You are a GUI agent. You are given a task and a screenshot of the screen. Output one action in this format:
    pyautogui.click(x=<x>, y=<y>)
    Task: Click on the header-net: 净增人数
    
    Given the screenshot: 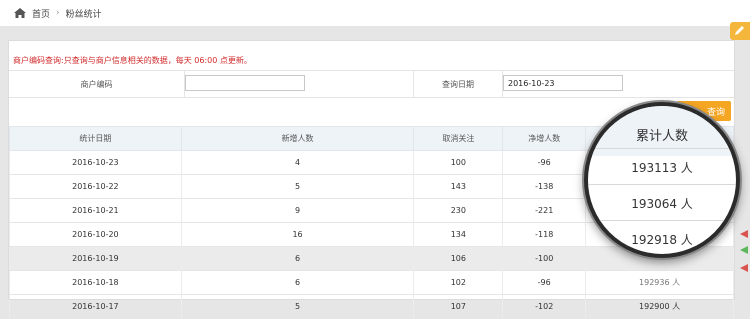 What is the action you would take?
    pyautogui.click(x=544, y=138)
    